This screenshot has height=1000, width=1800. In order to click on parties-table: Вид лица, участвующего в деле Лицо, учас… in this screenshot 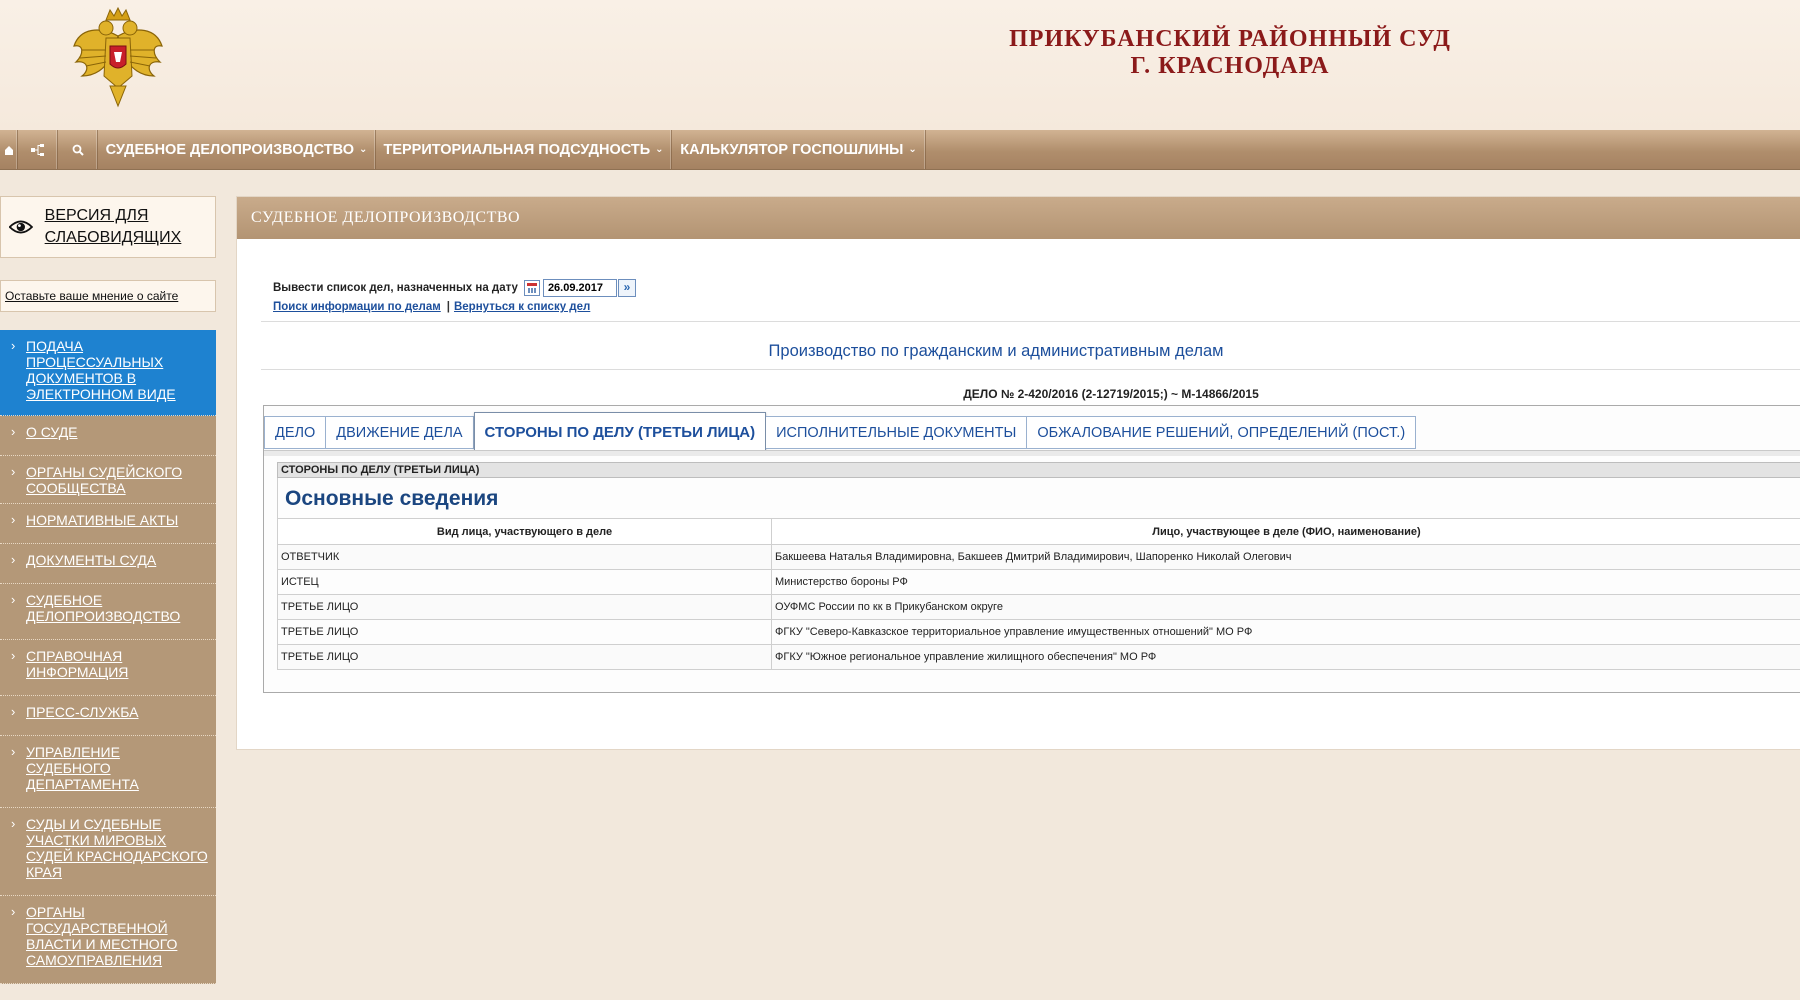, I will do `click(1038, 594)`.